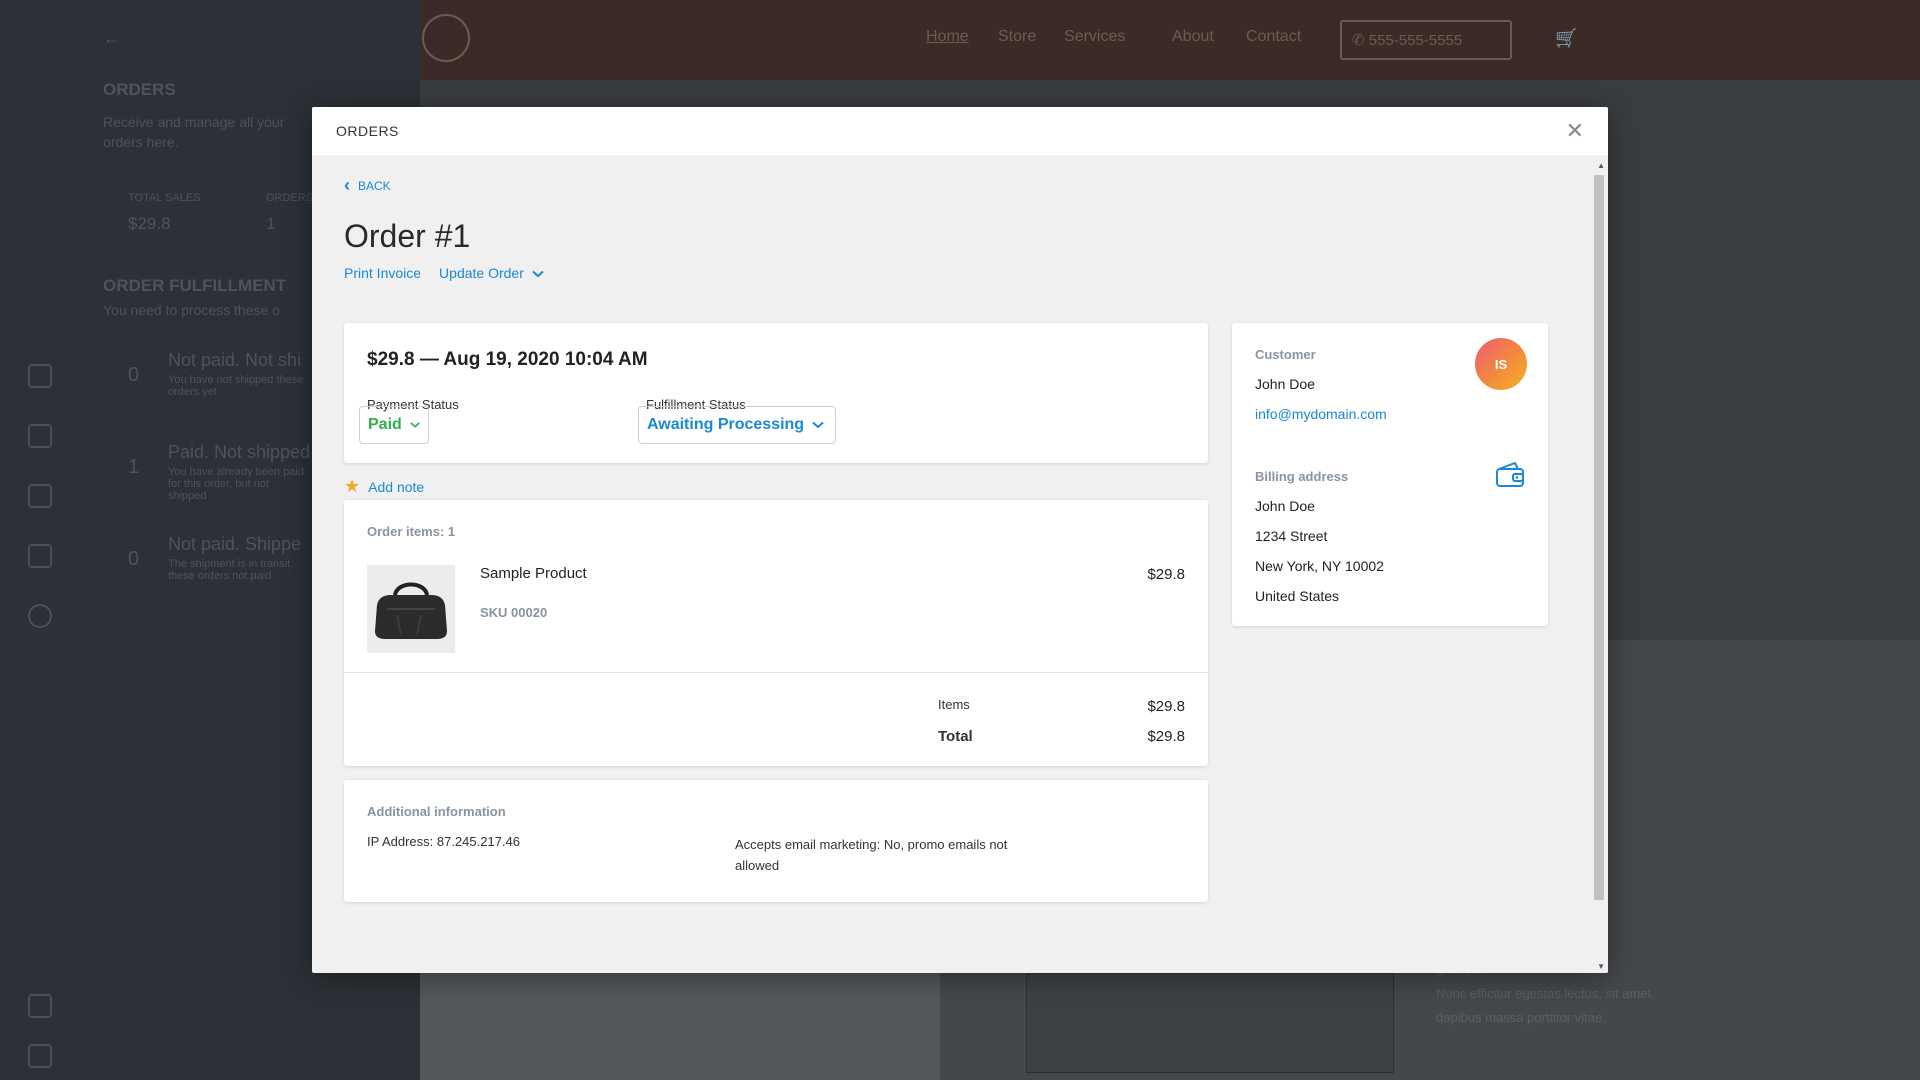 The image size is (1920, 1080). Describe the element at coordinates (347, 185) in the screenshot. I see `chevron-left-icon: ‹` at that location.